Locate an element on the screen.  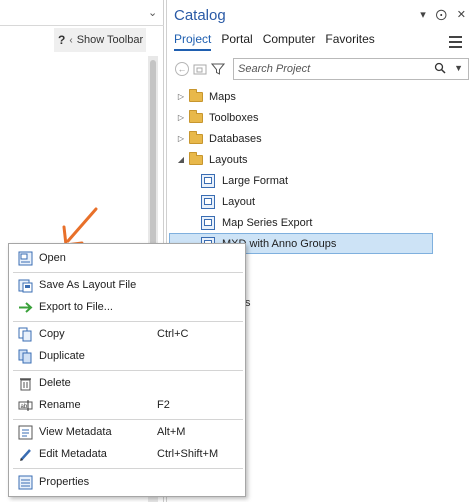
menu-icon is located at coordinates (455, 43).